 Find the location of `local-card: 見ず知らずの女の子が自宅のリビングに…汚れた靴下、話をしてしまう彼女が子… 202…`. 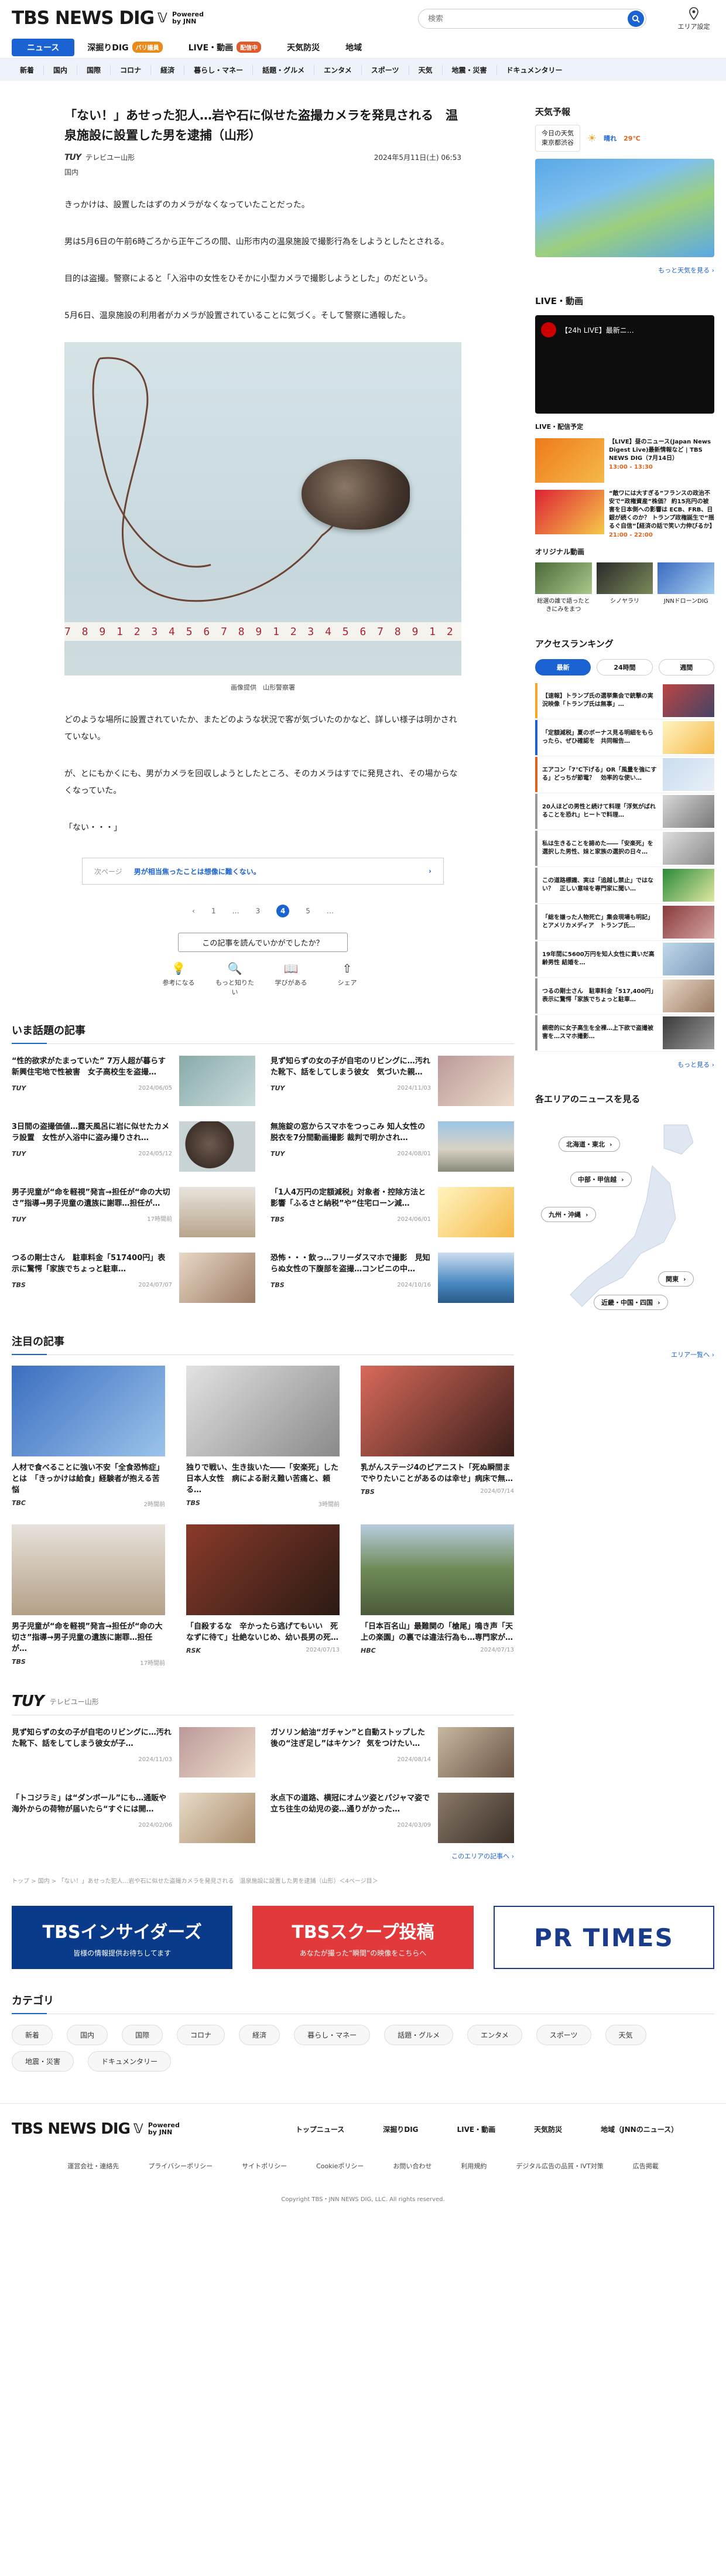

local-card: 見ず知らずの女の子が自宅のリビングに…汚れた靴下、話をしてしまう彼女が子… 202… is located at coordinates (133, 1752).